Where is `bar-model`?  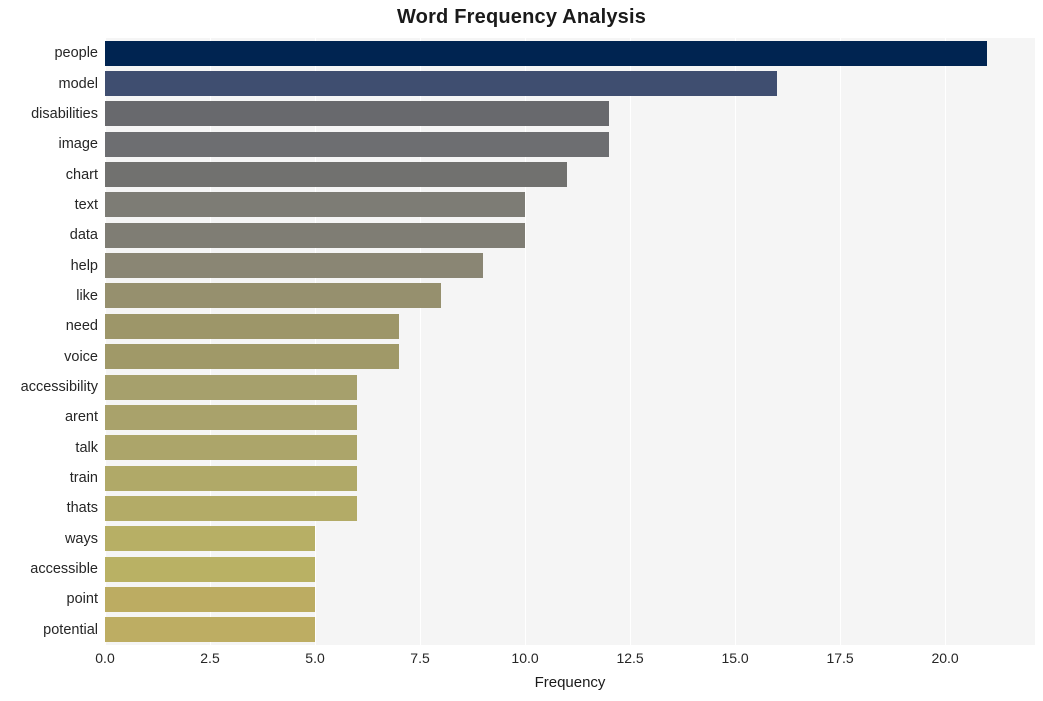 bar-model is located at coordinates (441, 84).